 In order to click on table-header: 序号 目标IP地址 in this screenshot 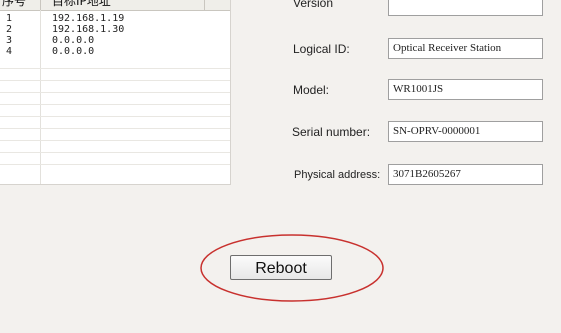, I will do `click(115, 5)`.